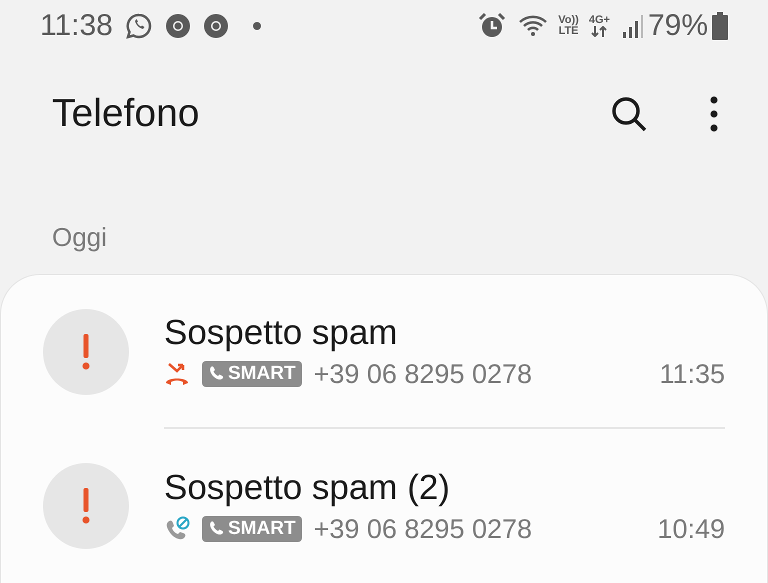 This screenshot has height=583, width=768. What do you see at coordinates (678, 26) in the screenshot?
I see `battery-percent: 79%` at bounding box center [678, 26].